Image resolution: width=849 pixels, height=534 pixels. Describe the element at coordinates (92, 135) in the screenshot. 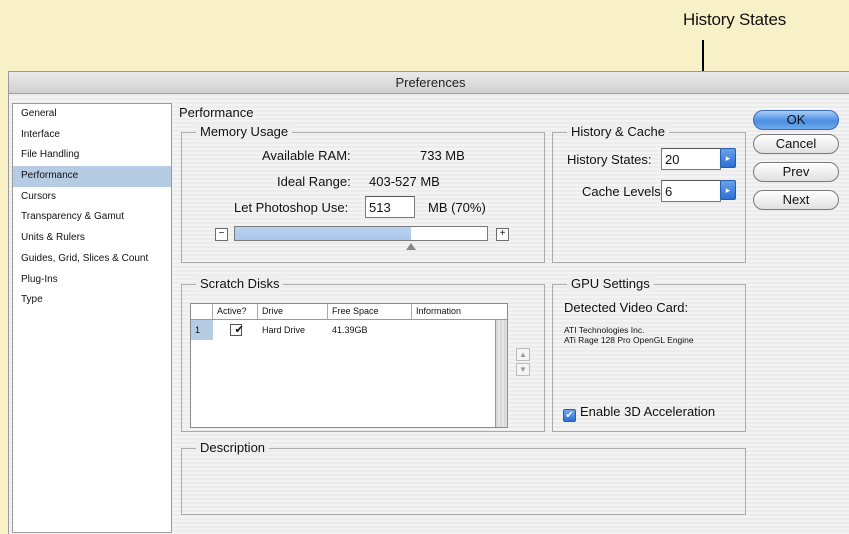

I see `sidebar-item-interface: Interface` at that location.